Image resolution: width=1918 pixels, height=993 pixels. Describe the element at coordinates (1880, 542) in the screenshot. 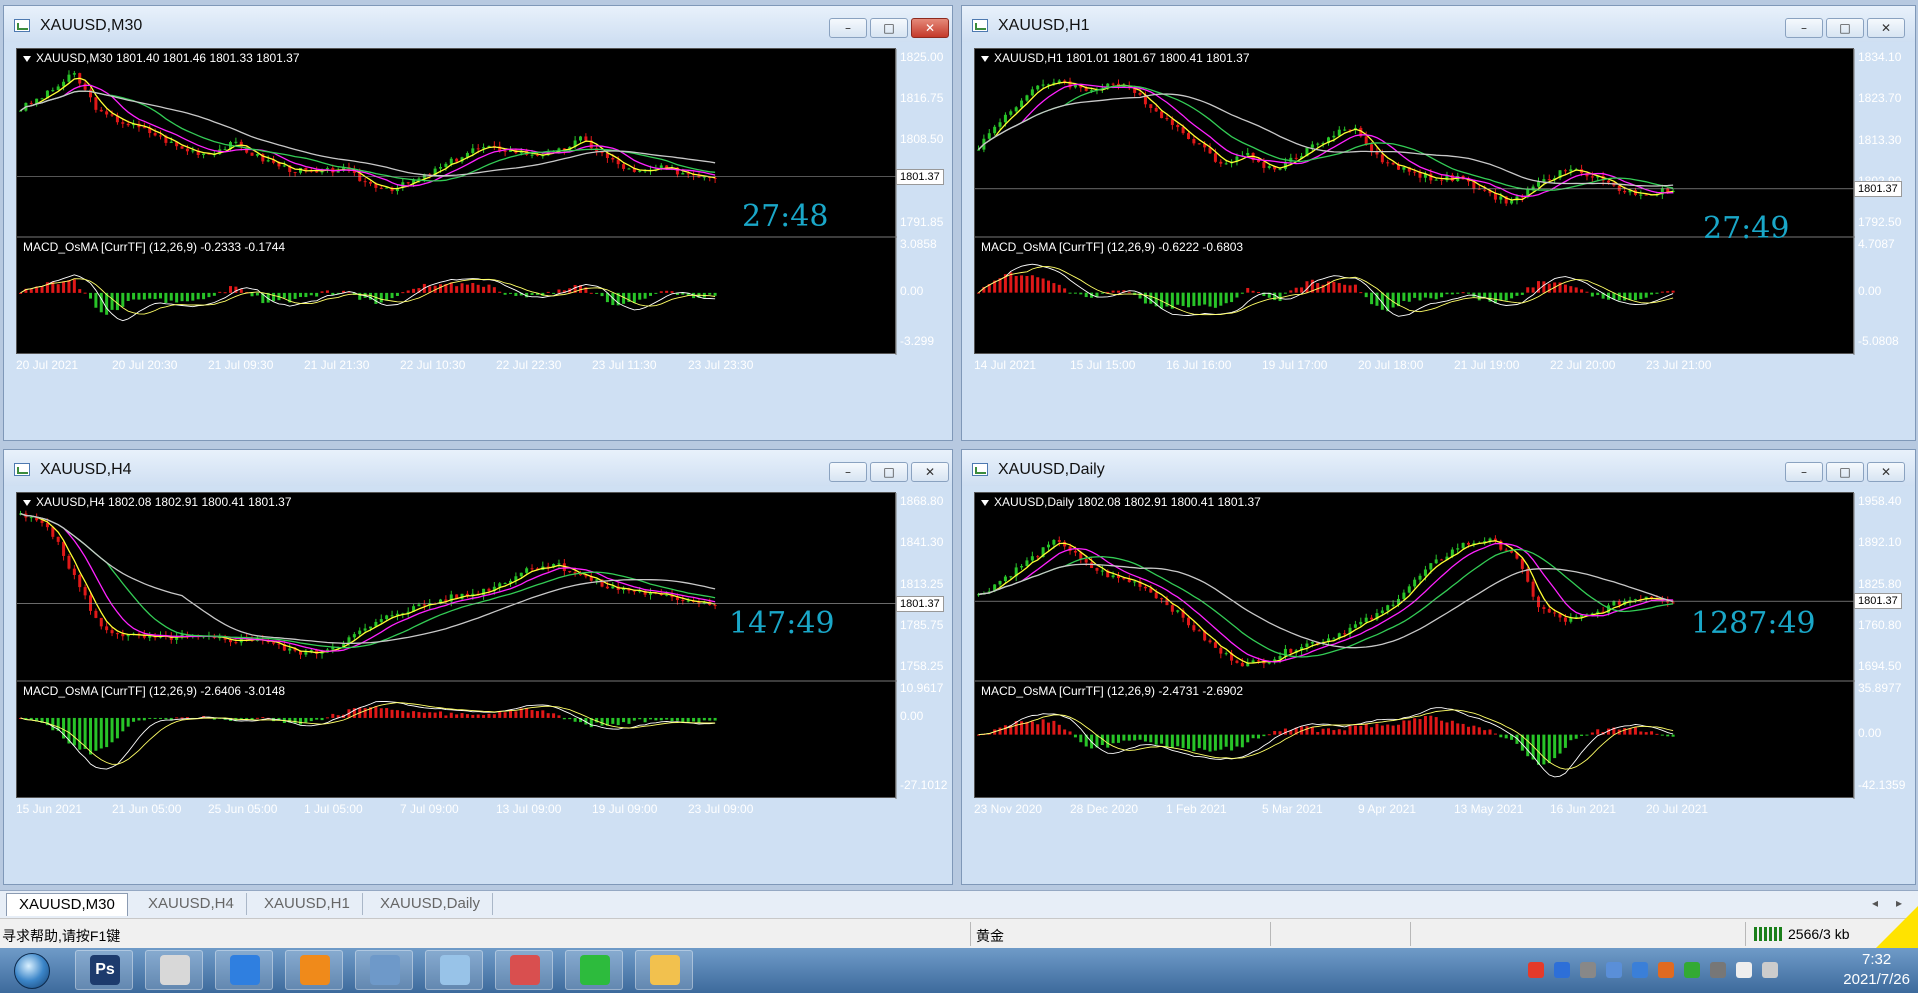

I see `price-tick-label: 1892.10` at that location.